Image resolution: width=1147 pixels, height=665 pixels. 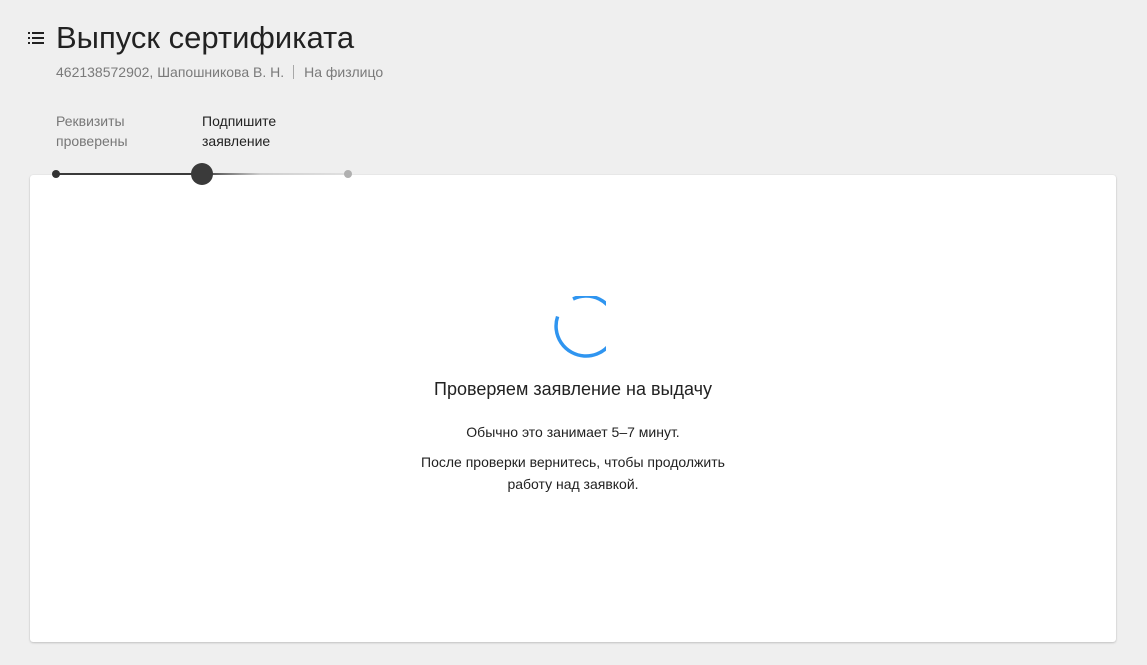 I want to click on stepper-line-pending, so click(x=275, y=174).